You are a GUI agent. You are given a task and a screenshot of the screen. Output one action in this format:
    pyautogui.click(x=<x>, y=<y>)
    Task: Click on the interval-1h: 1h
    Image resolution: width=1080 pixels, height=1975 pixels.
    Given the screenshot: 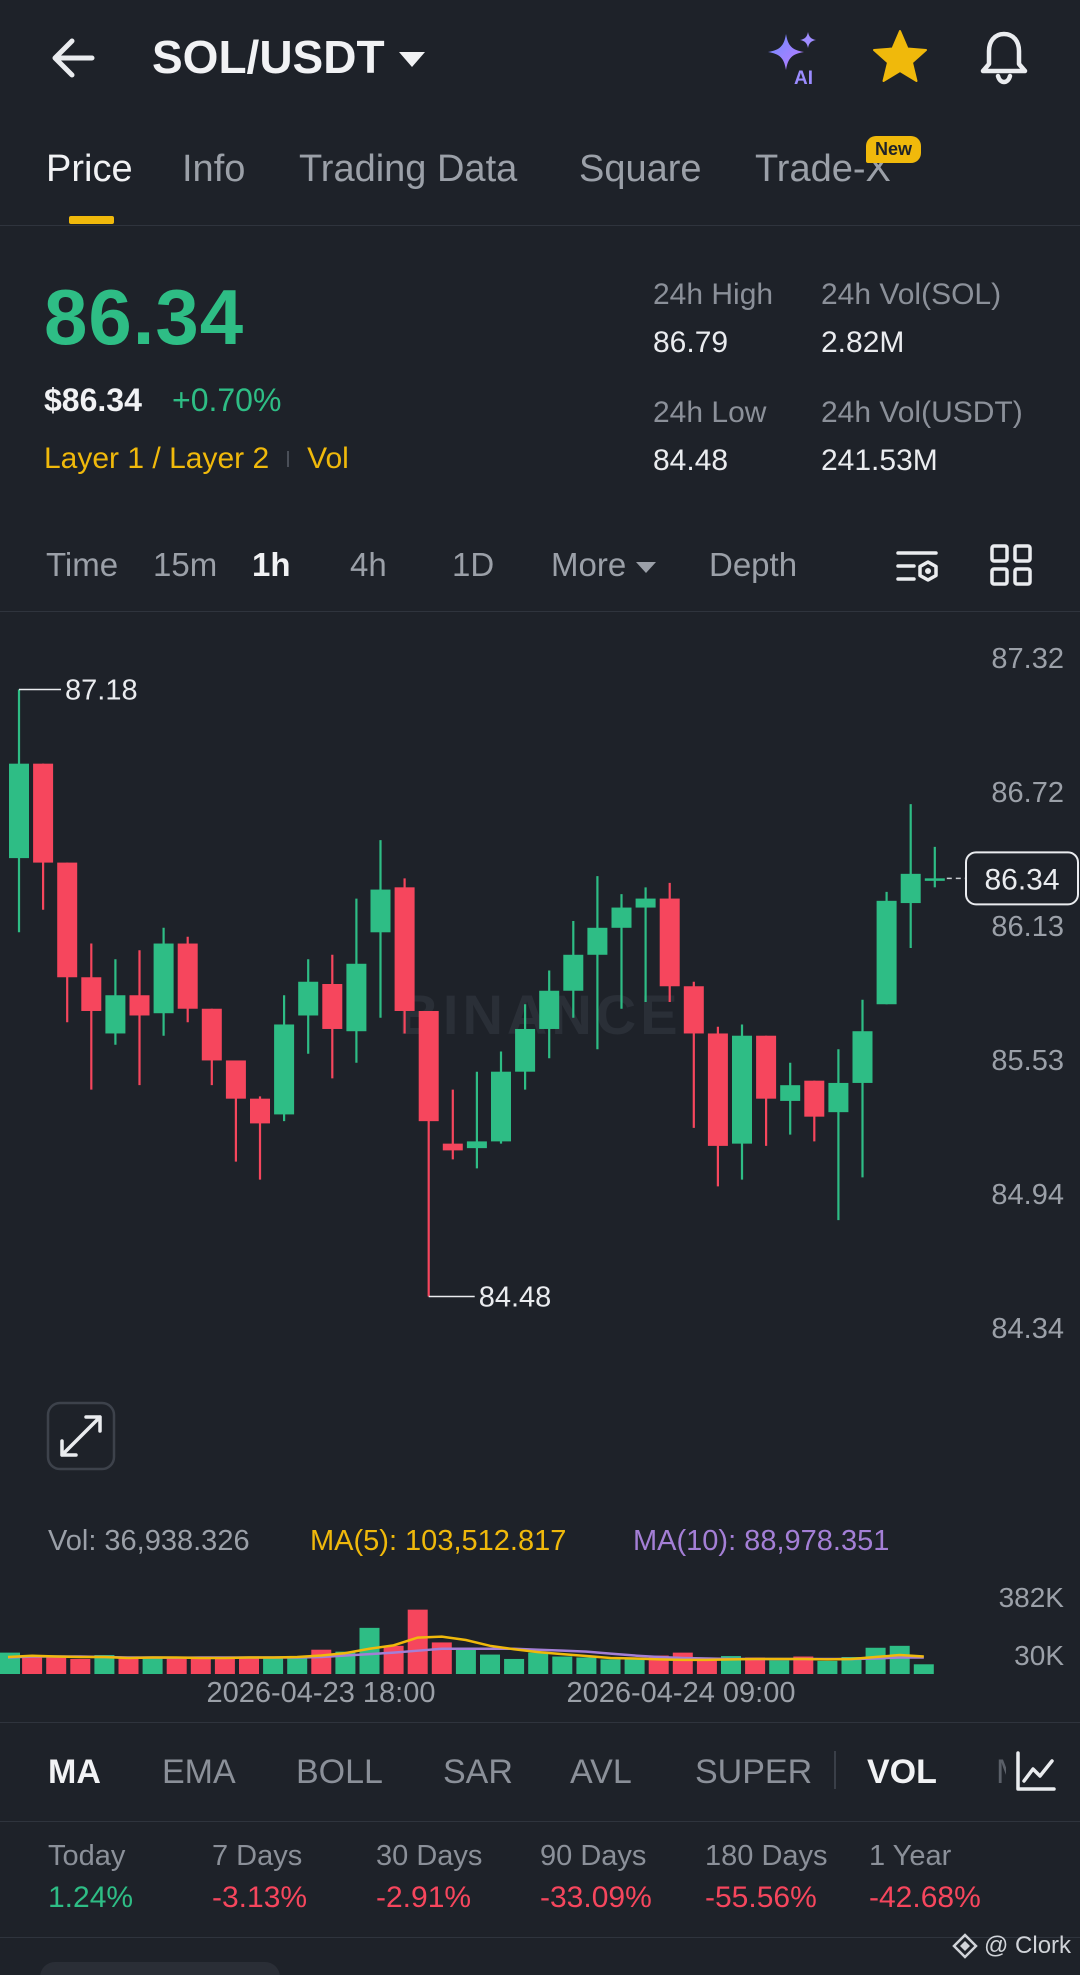 What is the action you would take?
    pyautogui.click(x=271, y=565)
    